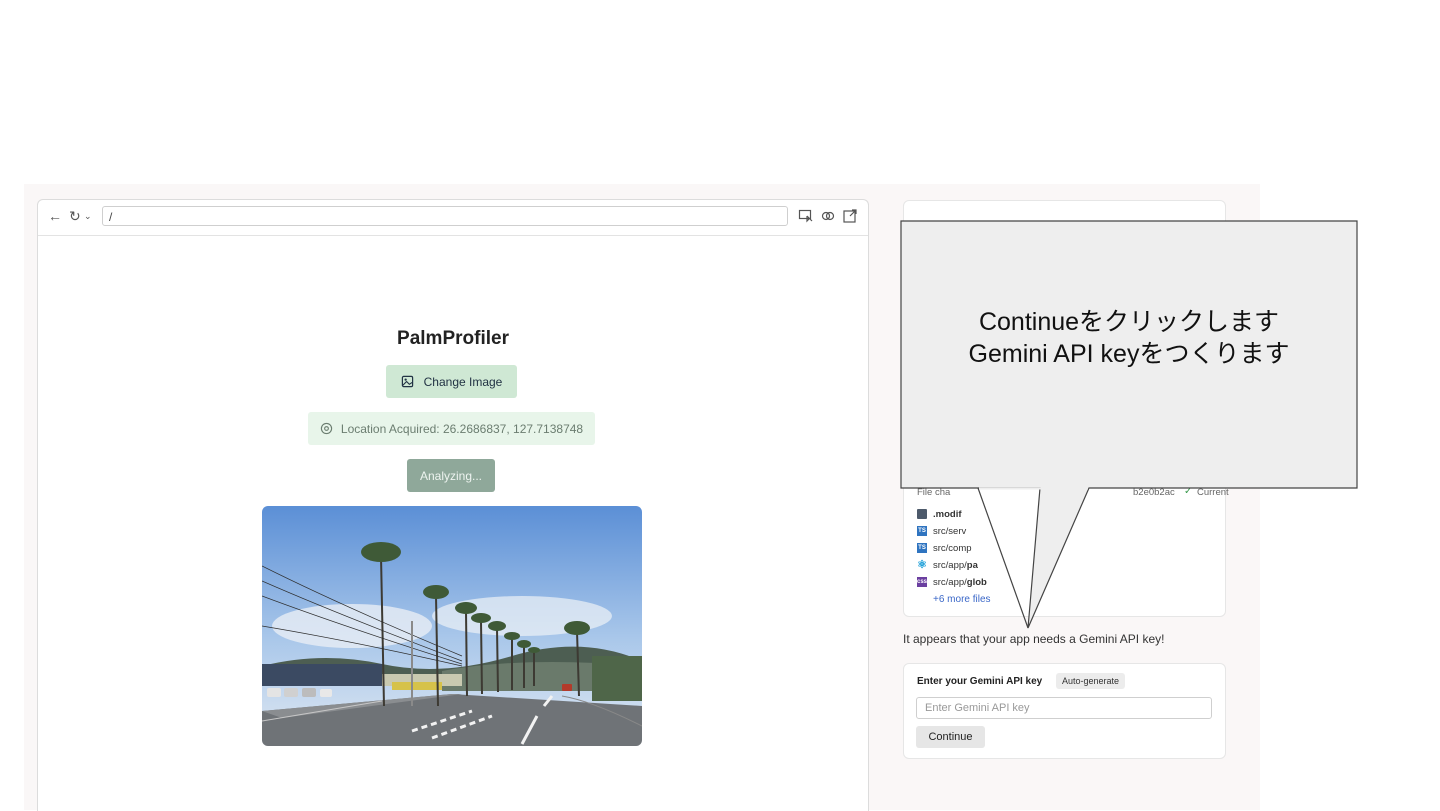 The height and width of the screenshot is (811, 1440). I want to click on more-files-link: +6 more files, so click(962, 599).